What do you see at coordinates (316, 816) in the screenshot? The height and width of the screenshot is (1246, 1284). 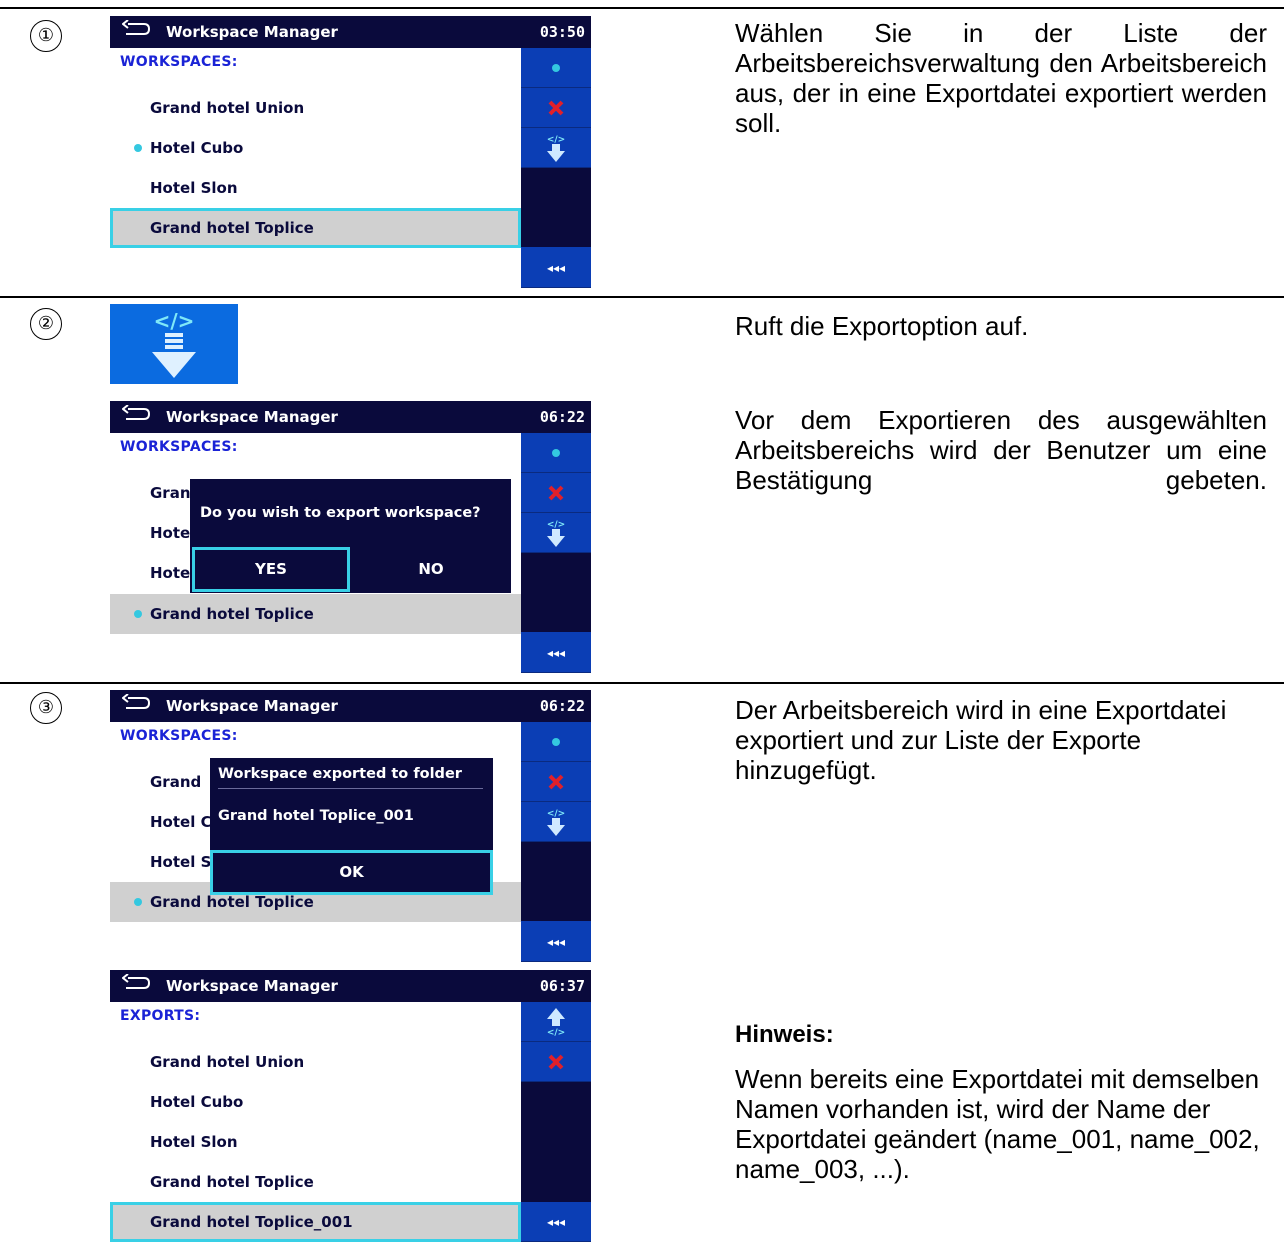 I see `export-folder-name: Grand hotel Toplice_001` at bounding box center [316, 816].